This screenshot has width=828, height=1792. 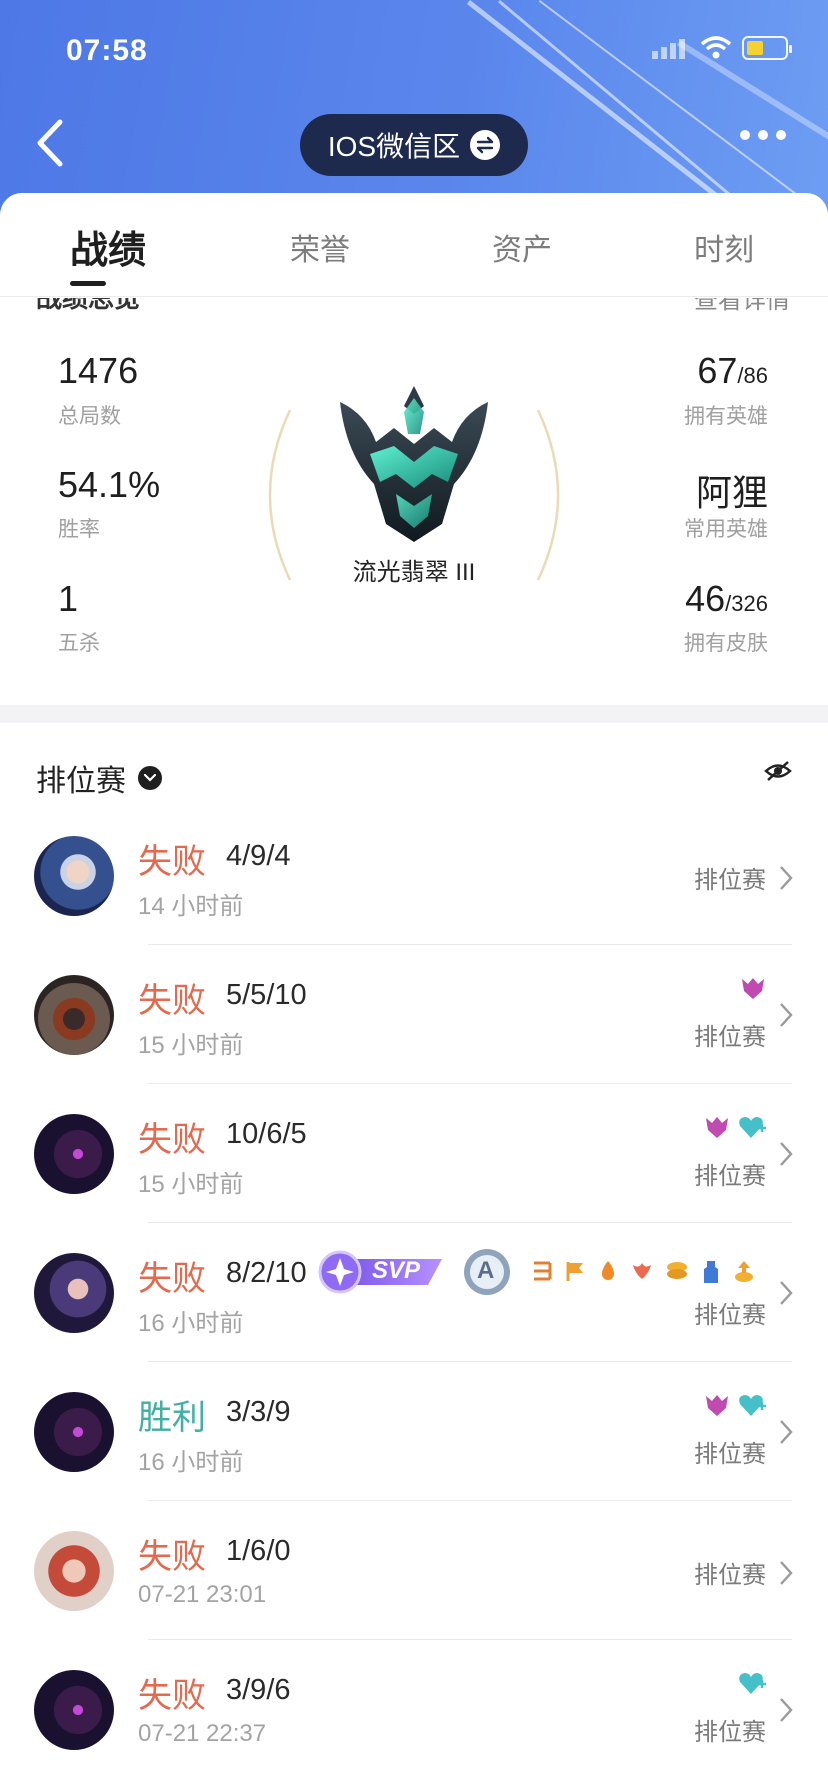 What do you see at coordinates (668, 49) in the screenshot?
I see `signal-icon` at bounding box center [668, 49].